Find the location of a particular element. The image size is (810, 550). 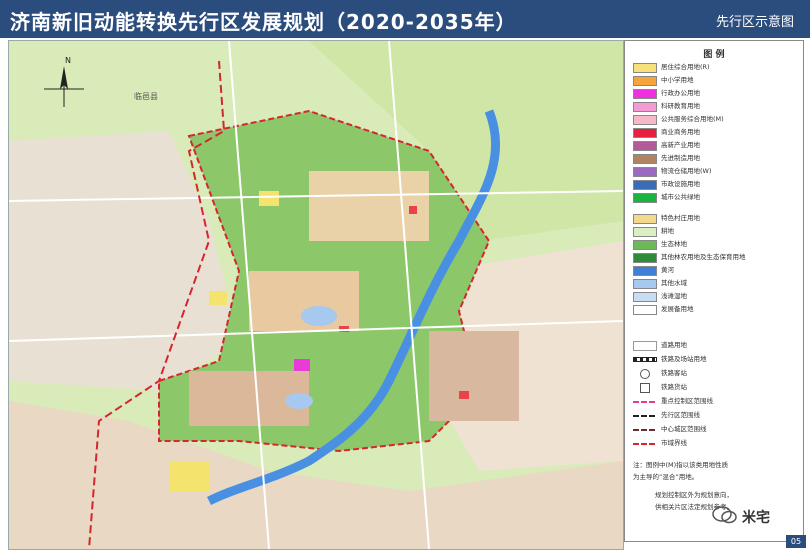

legend-item: 商业商务用地 is located at coordinates (718, 133).